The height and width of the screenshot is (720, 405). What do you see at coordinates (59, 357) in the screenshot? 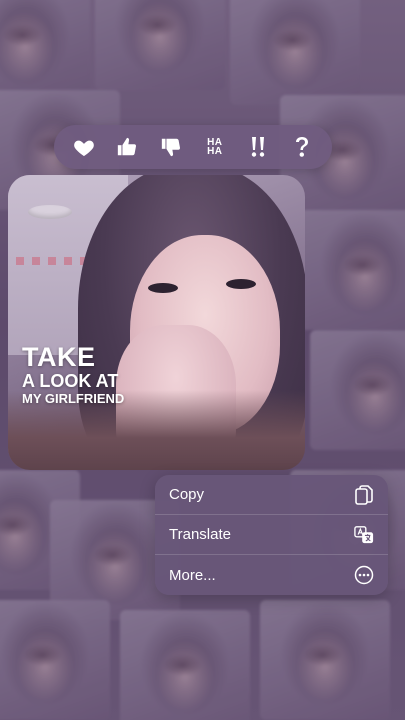
I see `caption-line-1: TAKE` at bounding box center [59, 357].